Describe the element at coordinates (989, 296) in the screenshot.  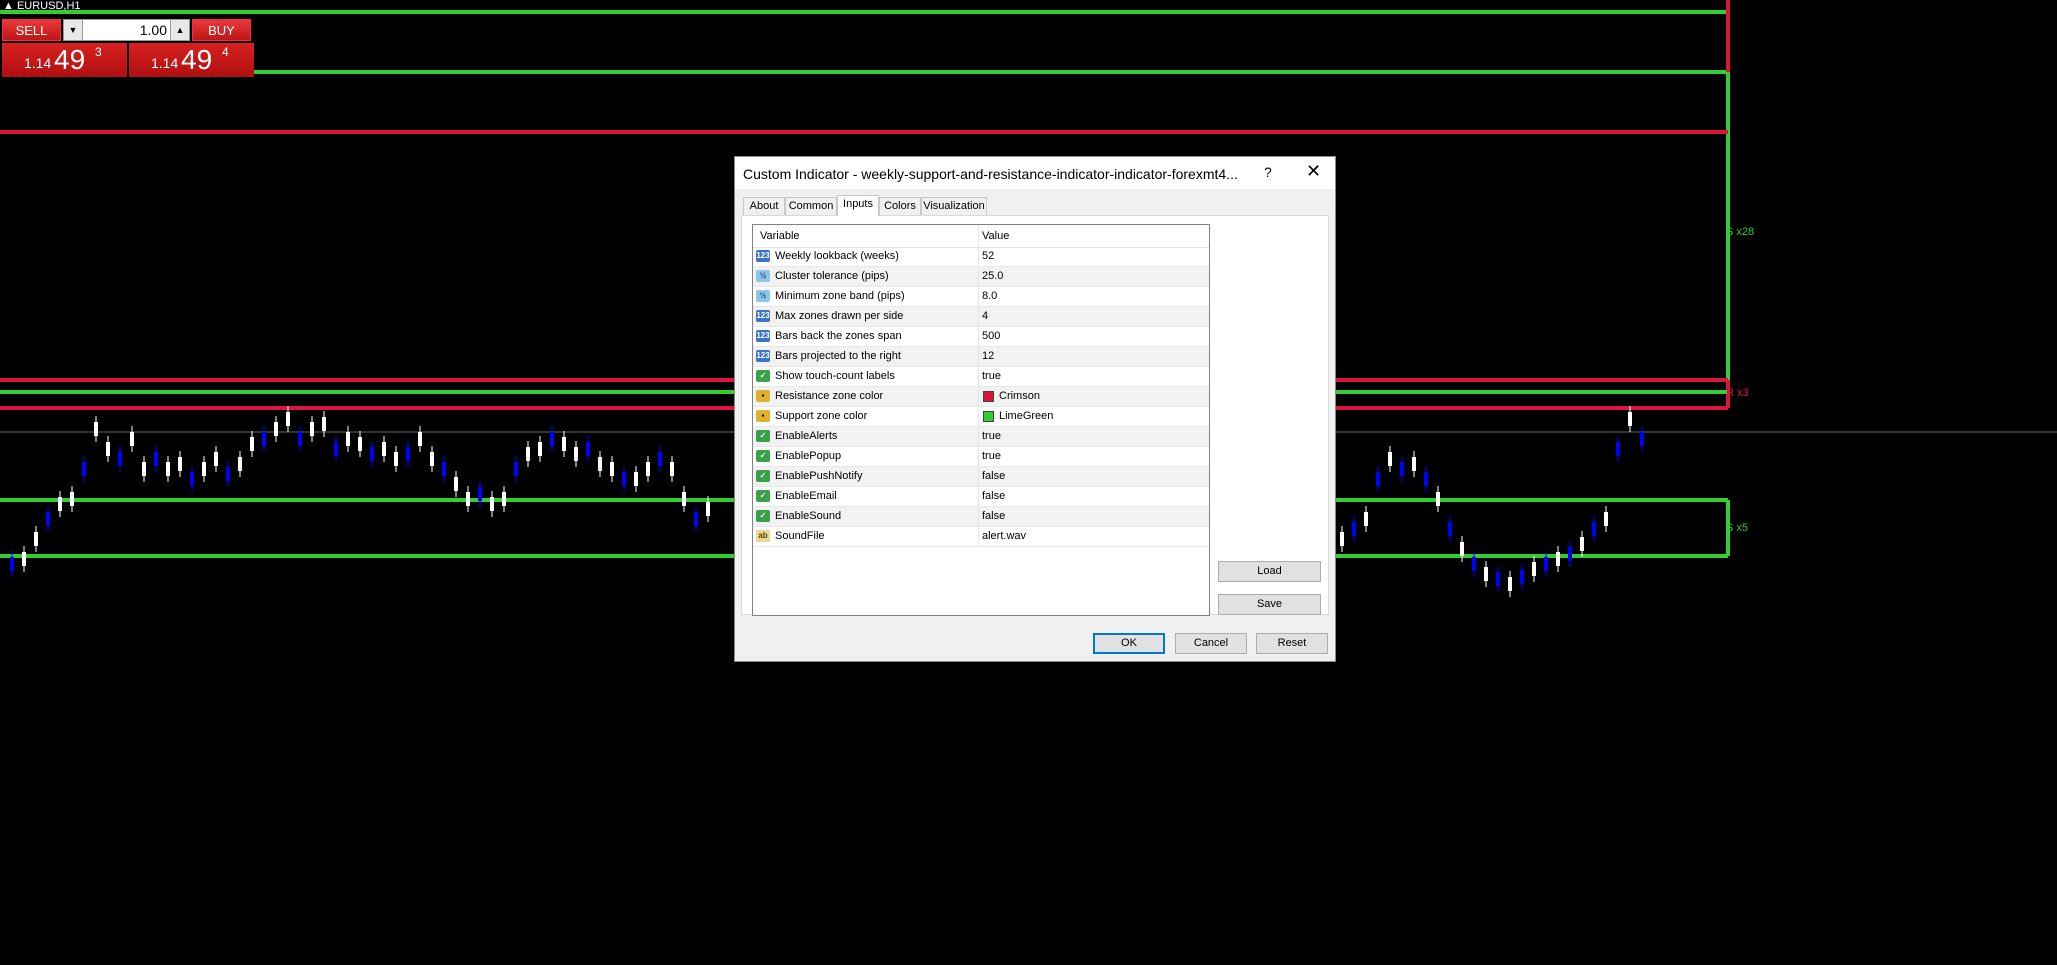
I see `input-value: 8.0` at that location.